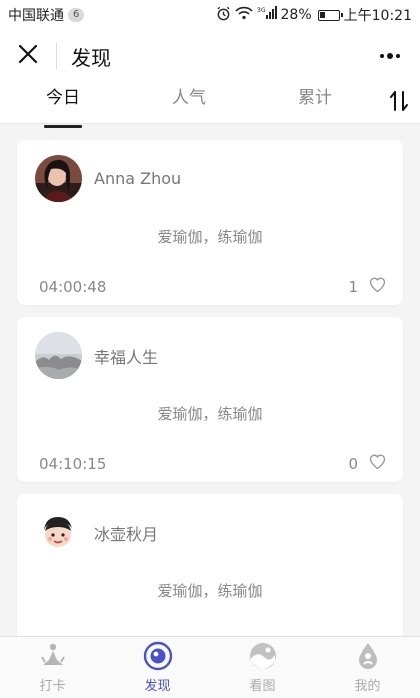 The image size is (420, 698). What do you see at coordinates (296, 15) in the screenshot?
I see `battery-percent: 28%` at bounding box center [296, 15].